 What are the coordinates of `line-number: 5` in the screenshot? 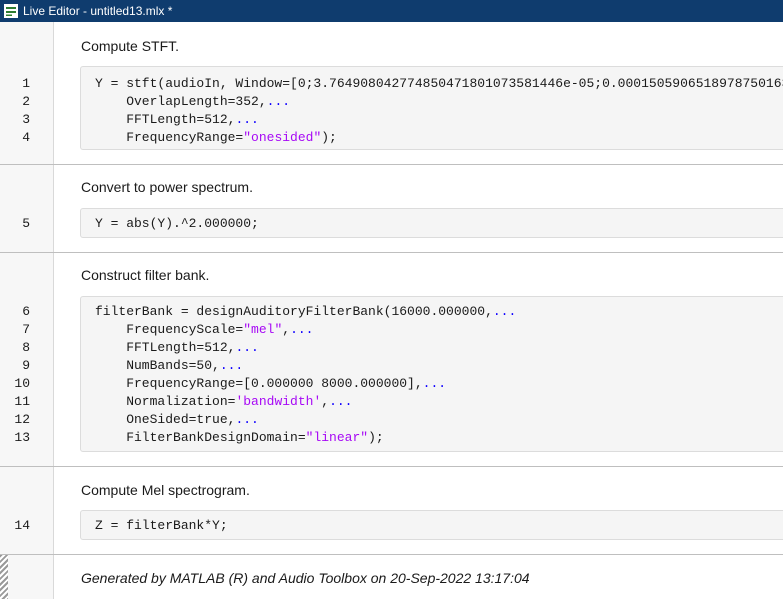 It's located at (26, 223).